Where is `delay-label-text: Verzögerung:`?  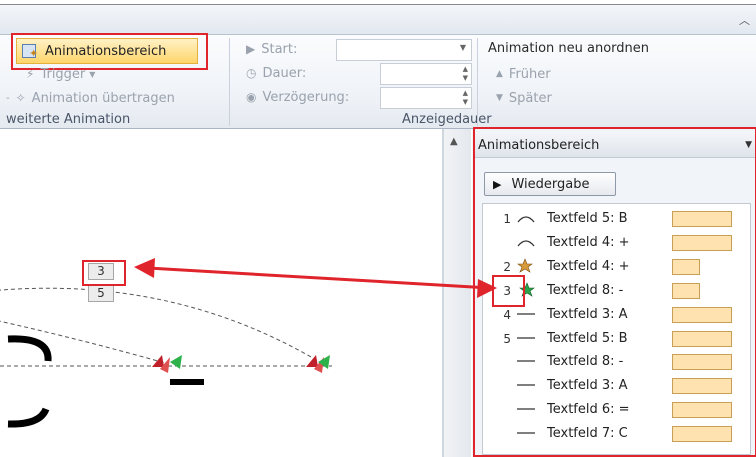
delay-label-text: Verzögerung: is located at coordinates (306, 97).